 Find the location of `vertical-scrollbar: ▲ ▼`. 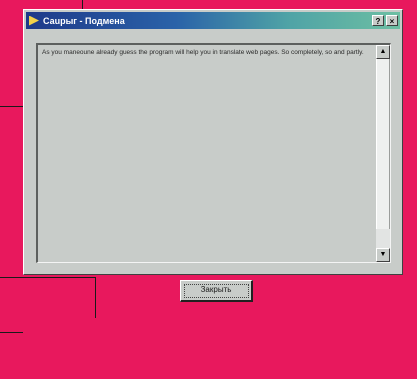

vertical-scrollbar: ▲ ▼ is located at coordinates (383, 153).